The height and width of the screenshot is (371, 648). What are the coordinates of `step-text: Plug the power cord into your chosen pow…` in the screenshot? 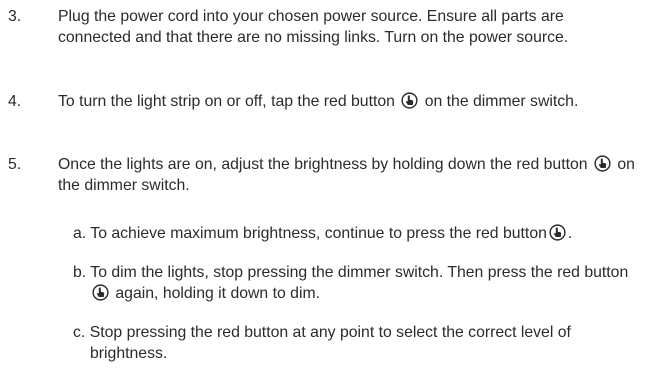 It's located at (313, 27).